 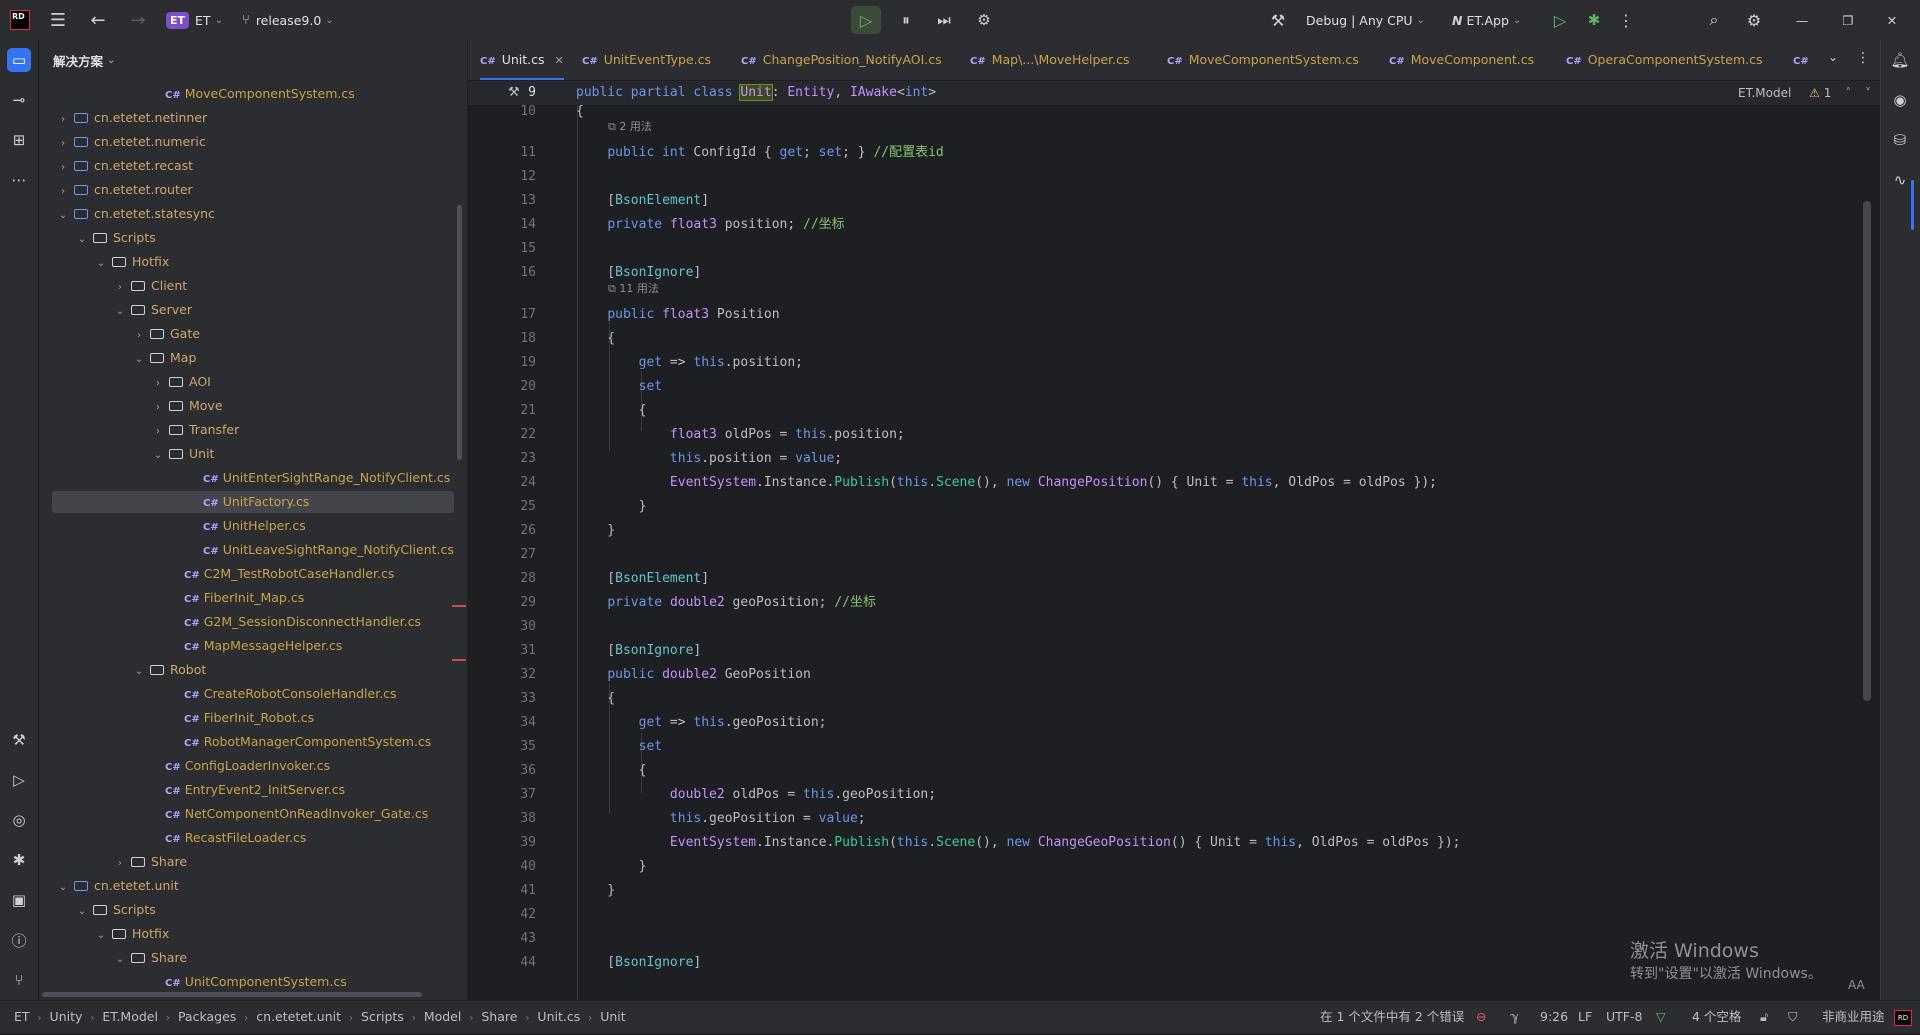 I want to click on editor-inspection-widget: ET.Model ⚠ 1 ˄ ˅, so click(x=1804, y=93).